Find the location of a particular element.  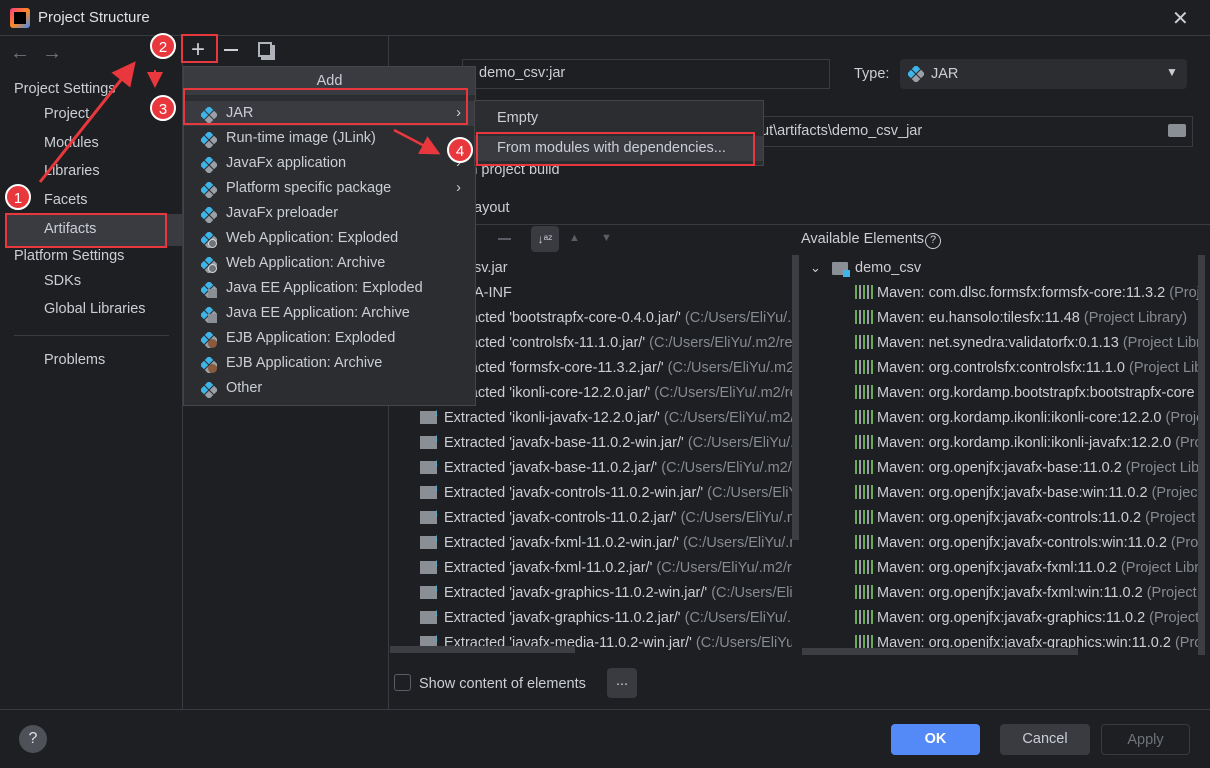

annotation-step-1: 1 is located at coordinates (18, 197).